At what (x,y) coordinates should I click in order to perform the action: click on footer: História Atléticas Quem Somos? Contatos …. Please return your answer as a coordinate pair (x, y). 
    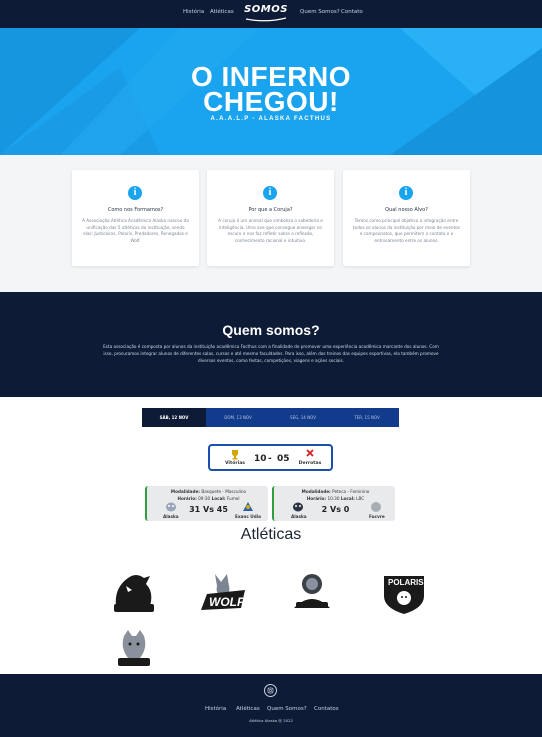
    Looking at the image, I should click on (271, 705).